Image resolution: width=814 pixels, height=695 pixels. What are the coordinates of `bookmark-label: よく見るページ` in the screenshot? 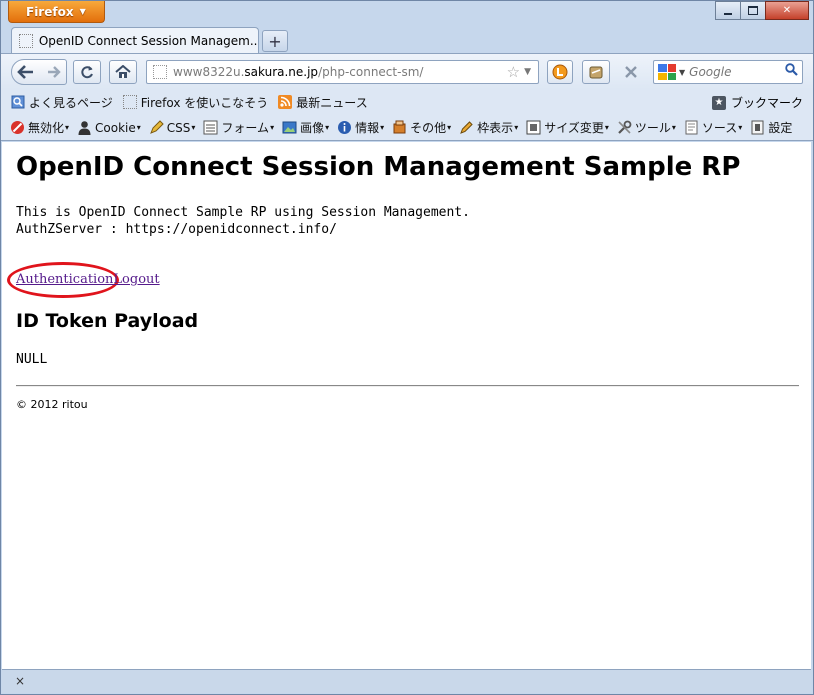 It's located at (71, 102).